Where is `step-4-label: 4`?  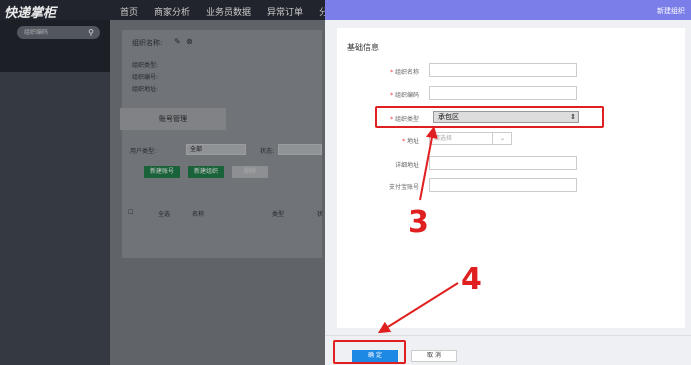 step-4-label: 4 is located at coordinates (471, 279).